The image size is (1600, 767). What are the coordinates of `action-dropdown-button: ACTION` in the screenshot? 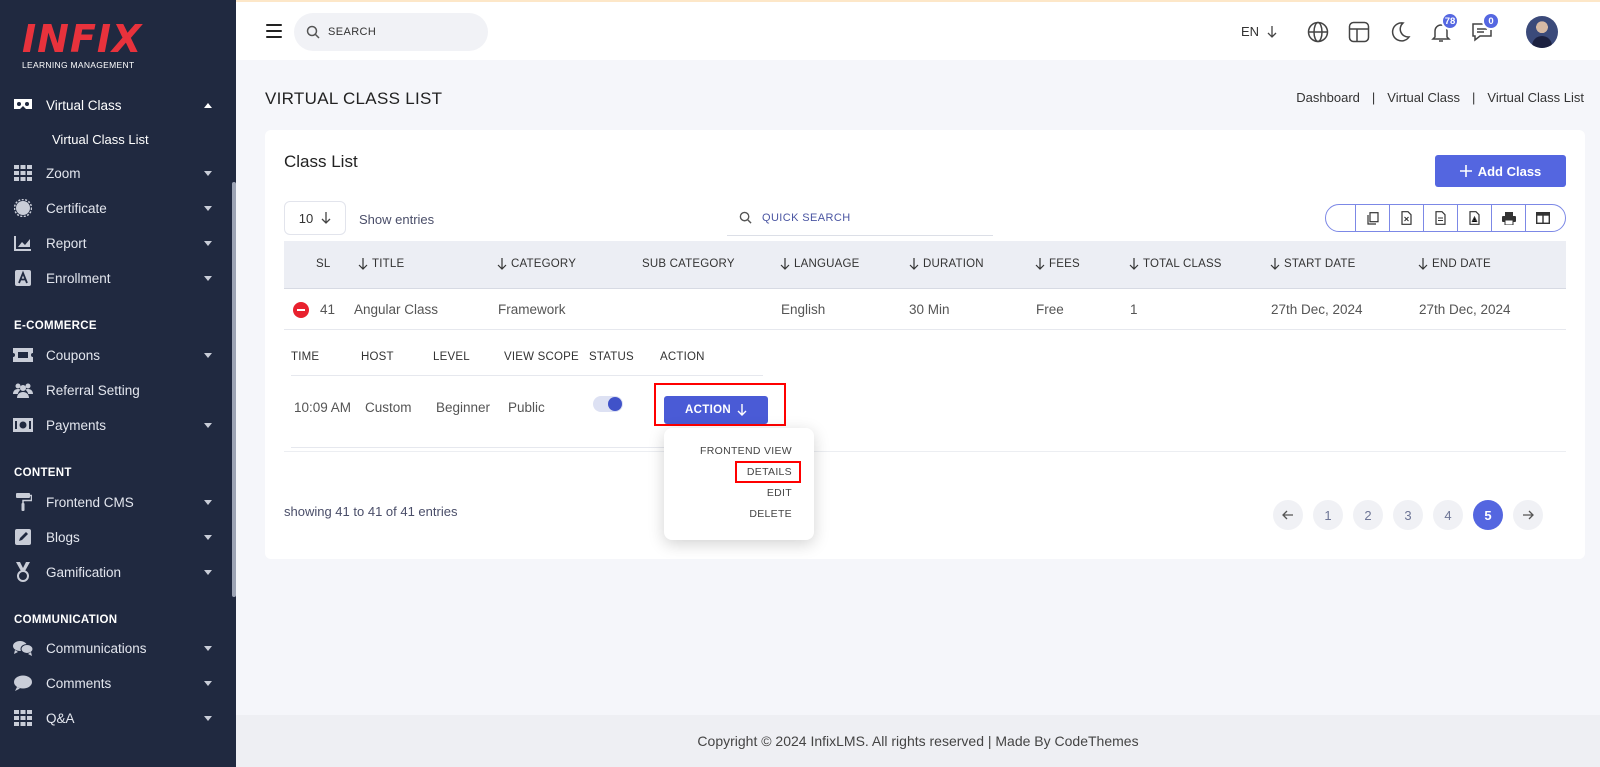 It's located at (716, 410).